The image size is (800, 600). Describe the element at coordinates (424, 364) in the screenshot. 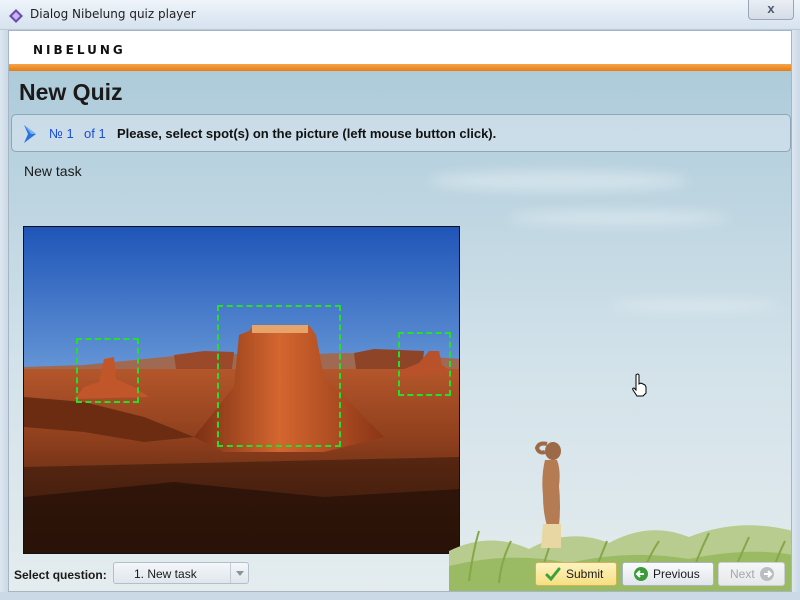

I see `spot-right` at that location.